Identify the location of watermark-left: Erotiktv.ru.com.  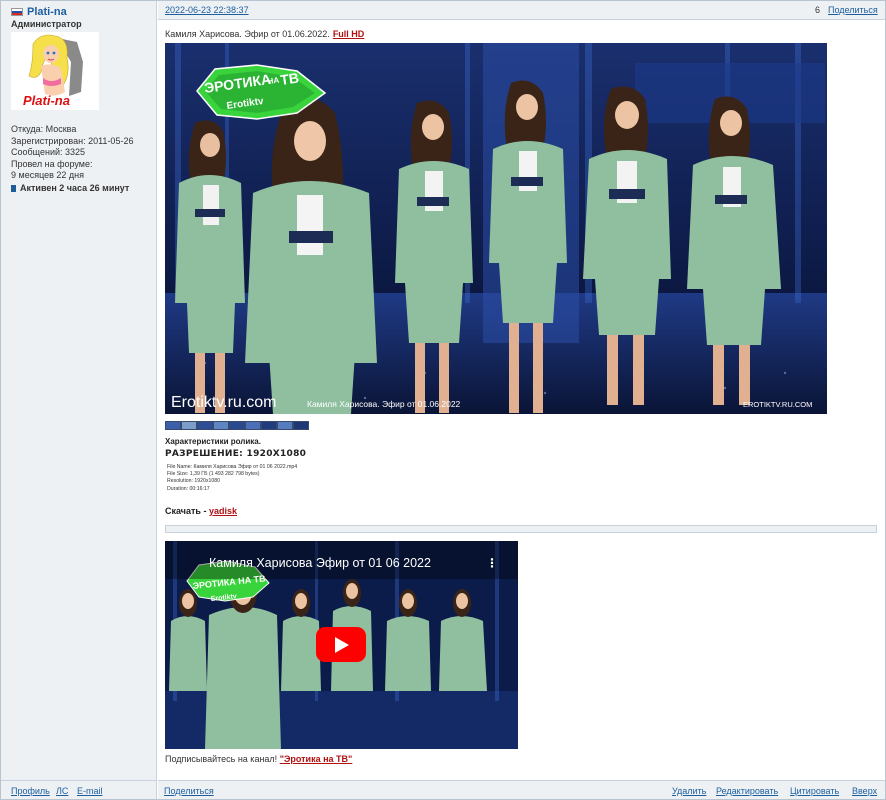
(224, 402).